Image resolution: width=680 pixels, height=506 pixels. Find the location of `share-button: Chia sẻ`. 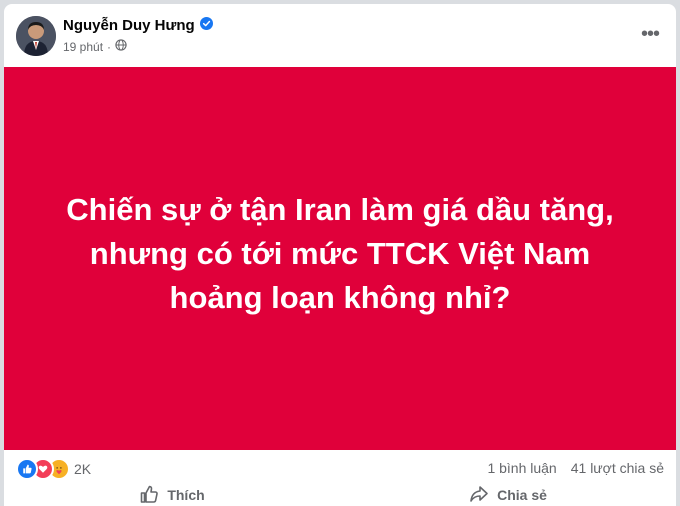

share-button: Chia sẻ is located at coordinates (508, 494).